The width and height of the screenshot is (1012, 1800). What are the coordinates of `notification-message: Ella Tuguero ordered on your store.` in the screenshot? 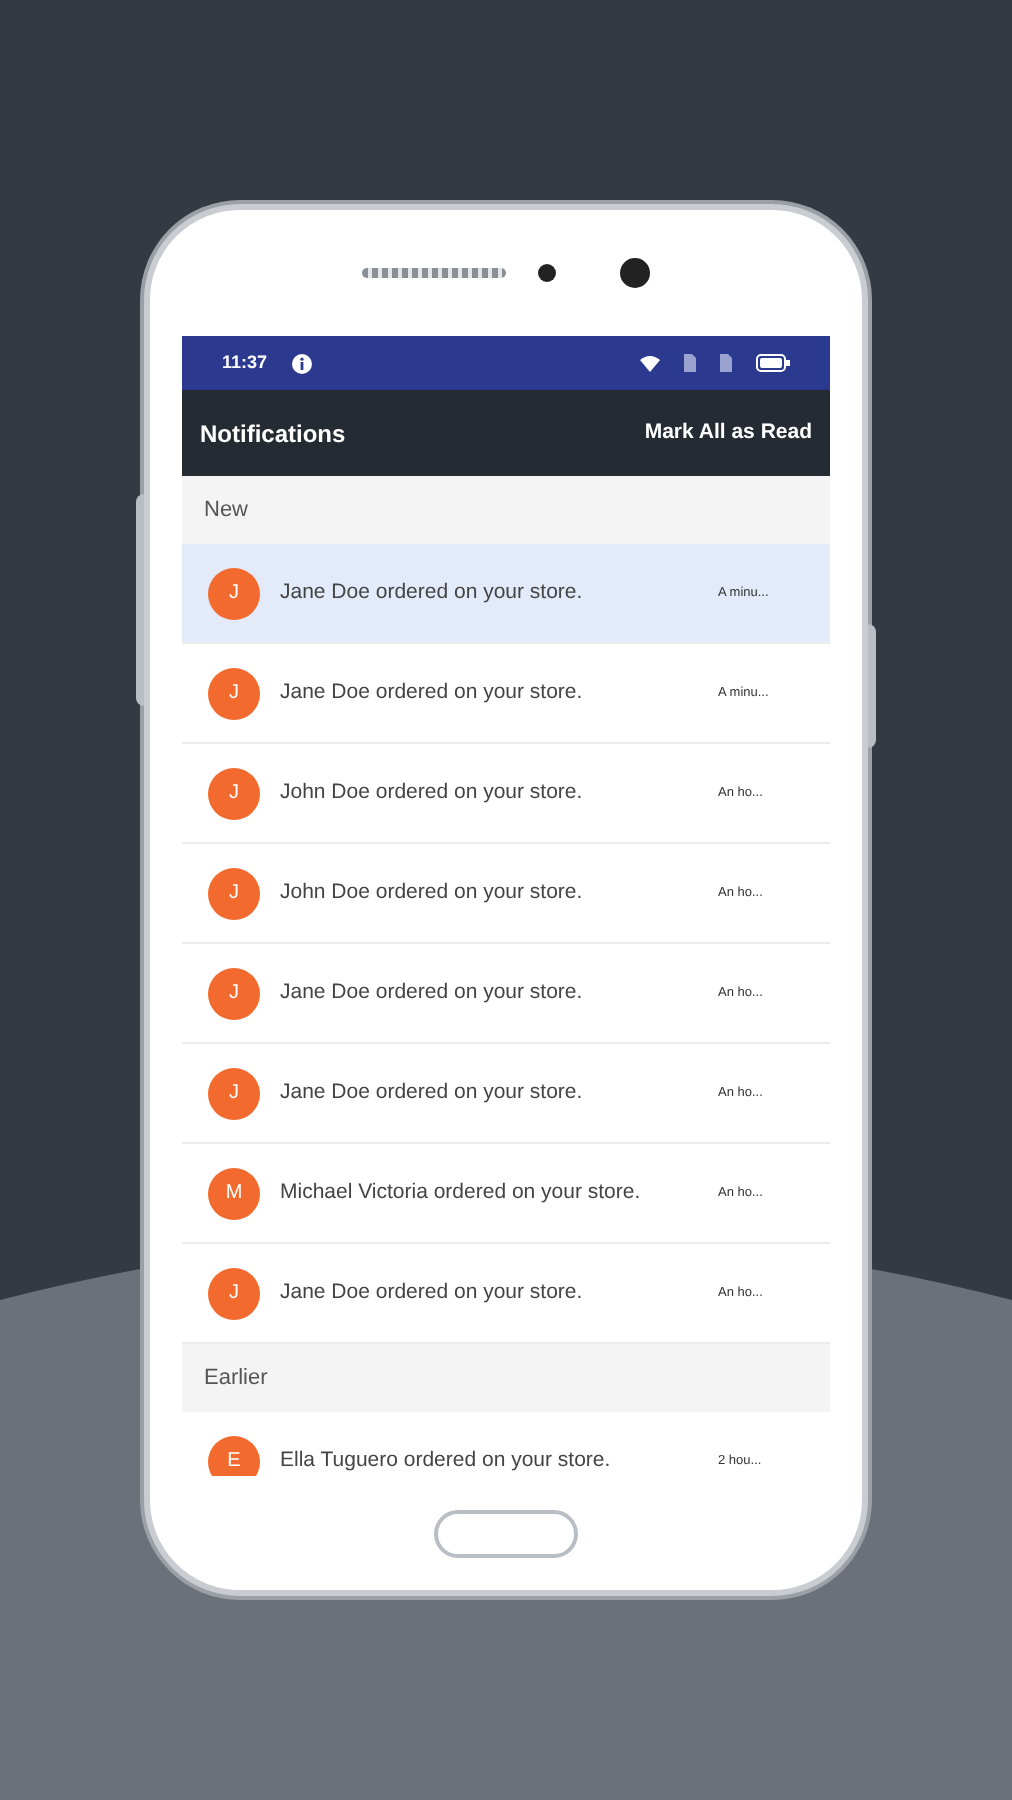 It's located at (446, 1460).